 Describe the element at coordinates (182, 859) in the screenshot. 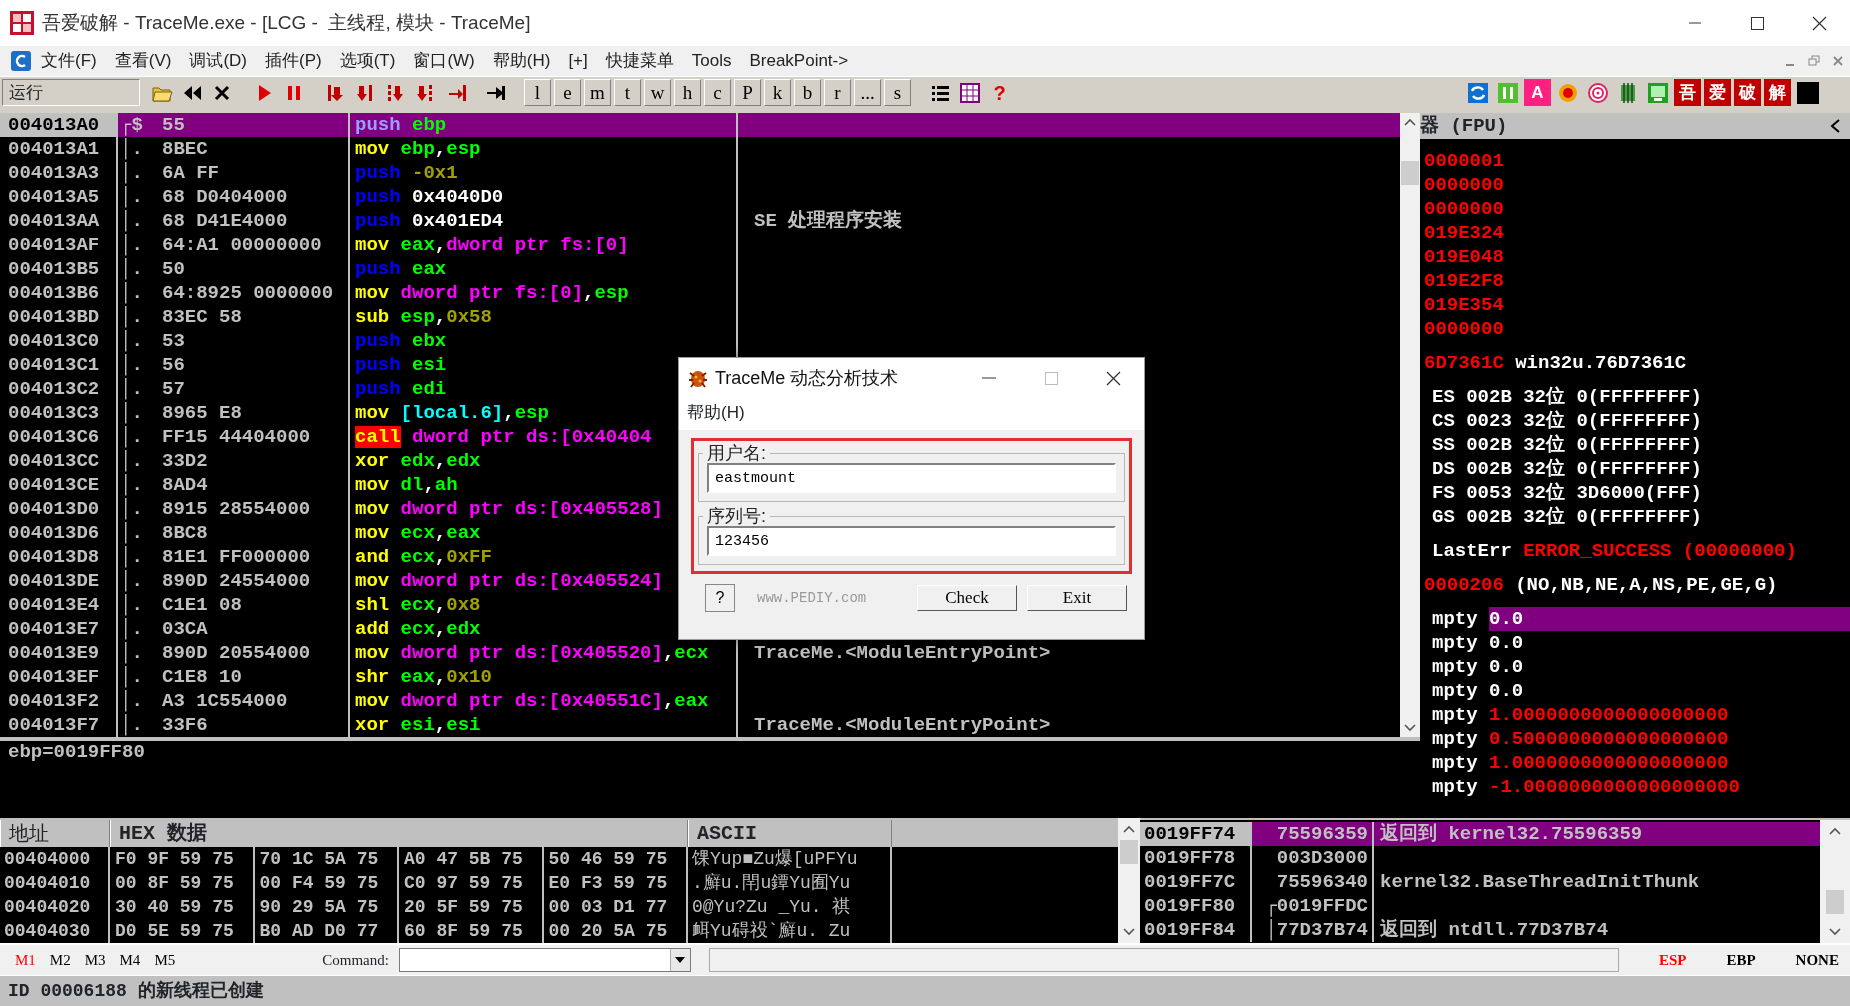

I see `hex-cell: F0 9F 59 75` at that location.